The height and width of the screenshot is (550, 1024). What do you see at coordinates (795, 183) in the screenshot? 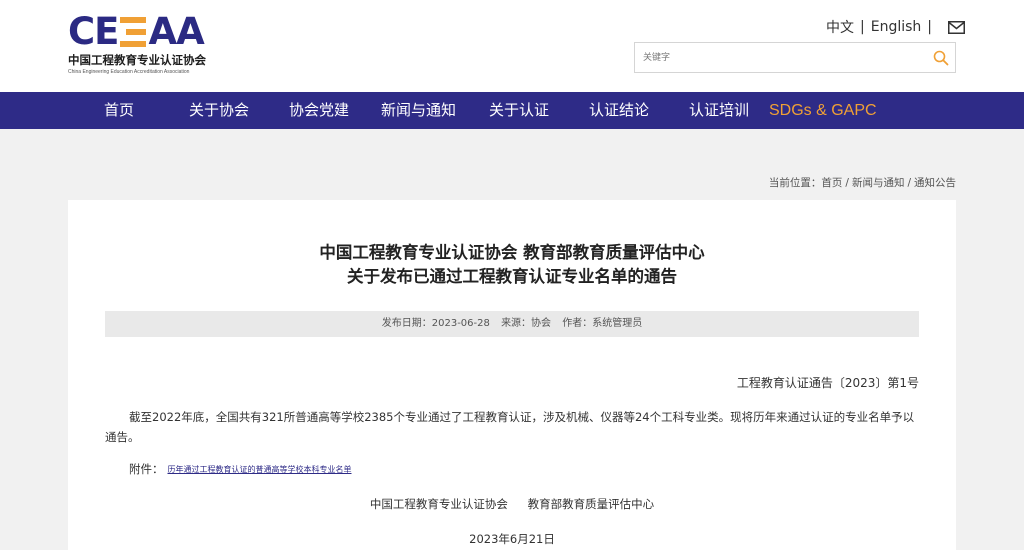
I see `breadcrumb-prefix: 当前位置：` at bounding box center [795, 183].